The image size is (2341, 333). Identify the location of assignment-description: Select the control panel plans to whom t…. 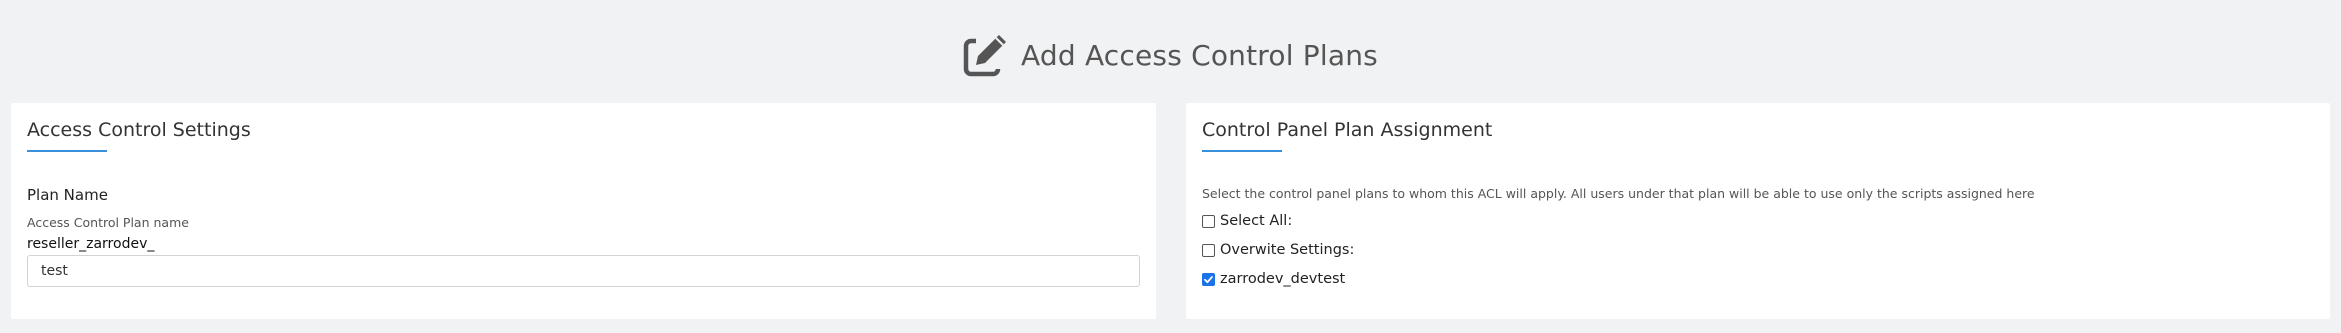
(1618, 193).